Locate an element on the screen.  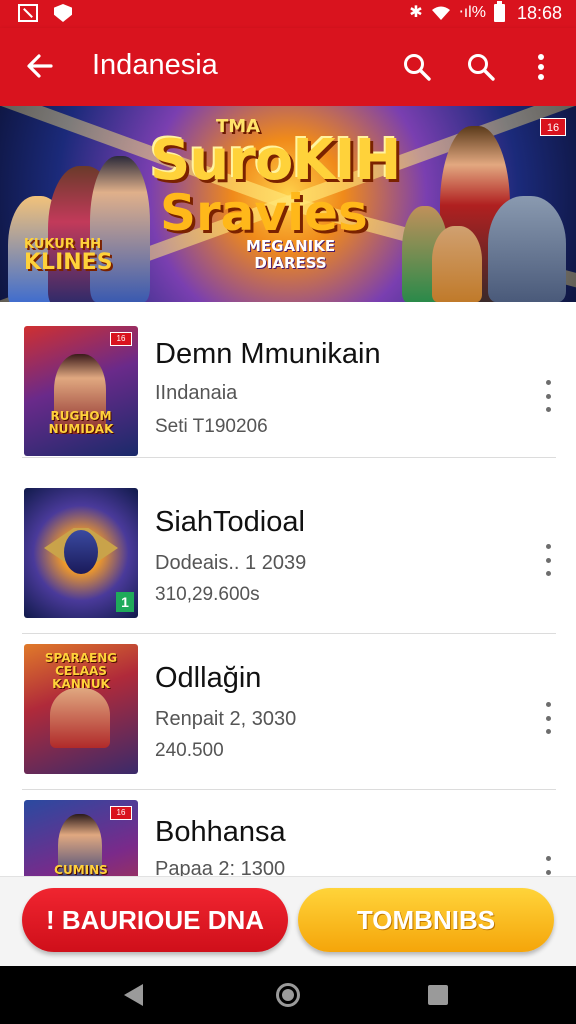
status-bar-left is located at coordinates (45, 13).